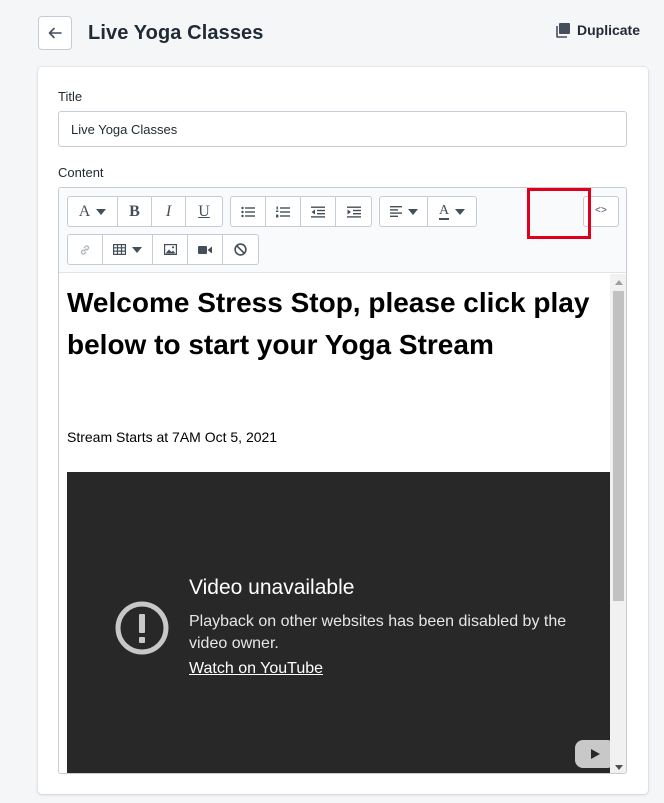 This screenshot has width=664, height=803. Describe the element at coordinates (608, 30) in the screenshot. I see `duplicate-label: Duplicate` at that location.